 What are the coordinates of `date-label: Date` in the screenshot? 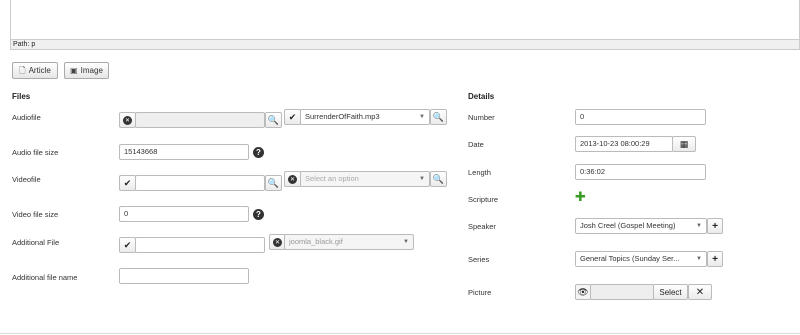 It's located at (476, 144).